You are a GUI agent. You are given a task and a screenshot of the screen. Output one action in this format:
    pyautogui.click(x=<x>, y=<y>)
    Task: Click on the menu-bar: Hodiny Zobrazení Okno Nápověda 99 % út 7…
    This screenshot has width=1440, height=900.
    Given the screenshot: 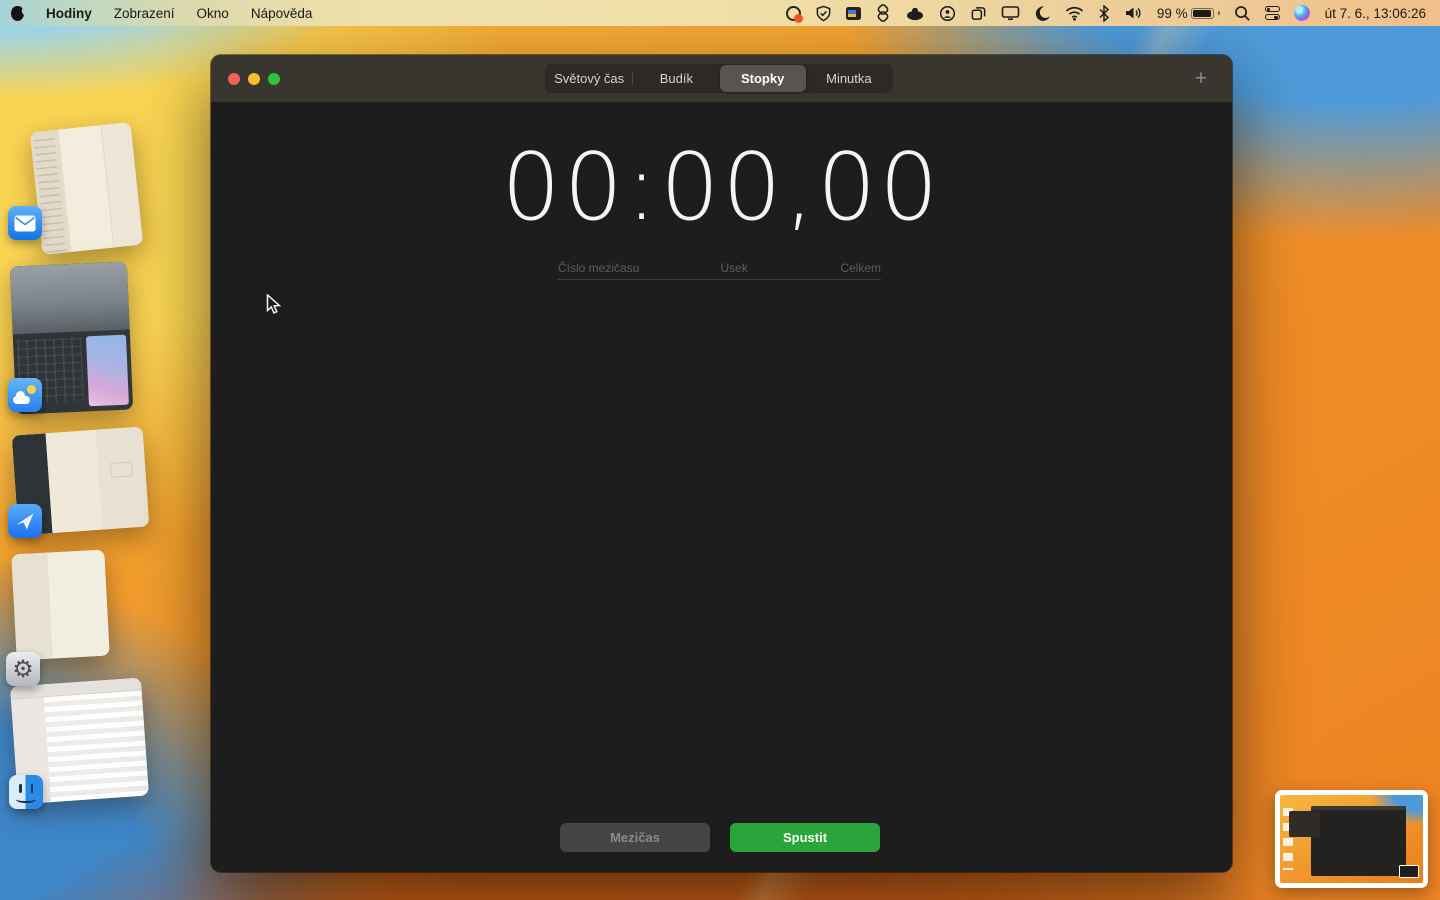 What is the action you would take?
    pyautogui.click(x=720, y=13)
    